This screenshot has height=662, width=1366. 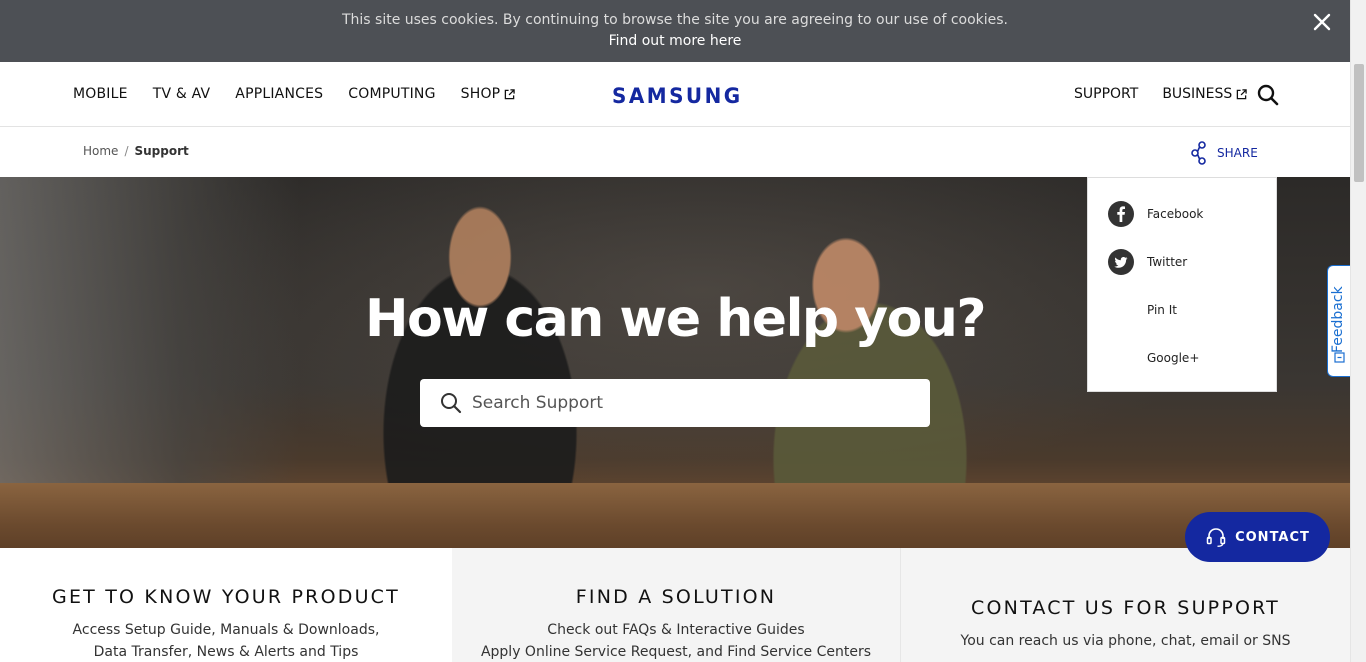 I want to click on secondary-nav: SUPPORT BUSINESS, so click(x=1172, y=94).